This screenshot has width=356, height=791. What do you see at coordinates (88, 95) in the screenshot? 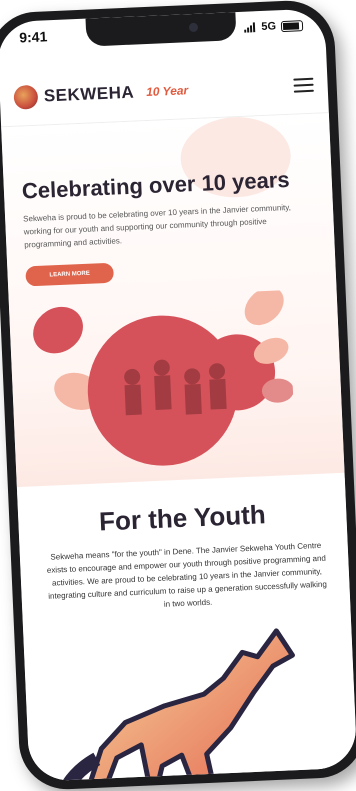
I see `brand-name: SEKWEHA` at bounding box center [88, 95].